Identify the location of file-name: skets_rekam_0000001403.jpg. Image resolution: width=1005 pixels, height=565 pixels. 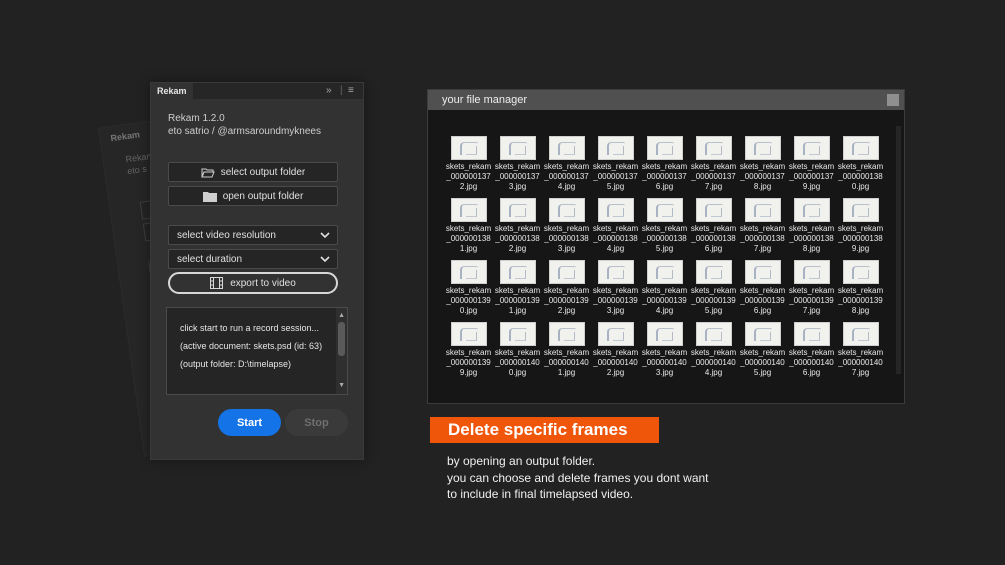
(664, 362).